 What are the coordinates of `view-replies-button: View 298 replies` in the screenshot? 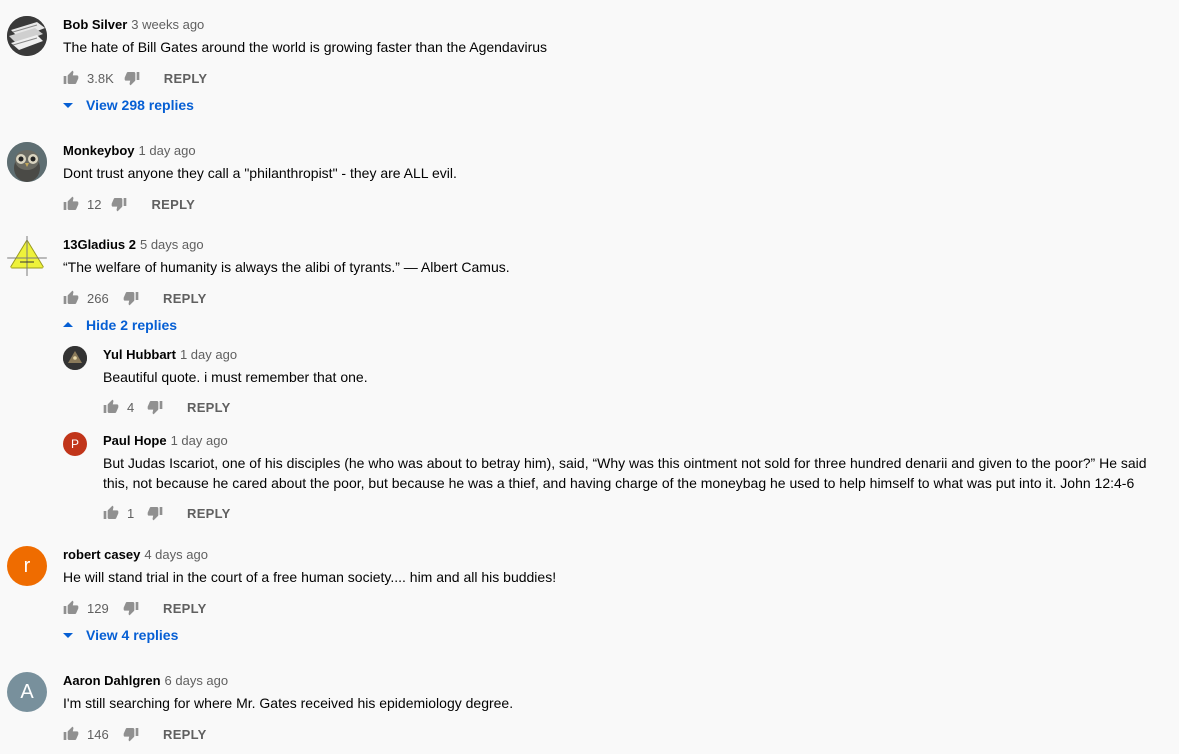 It's located at (128, 105).